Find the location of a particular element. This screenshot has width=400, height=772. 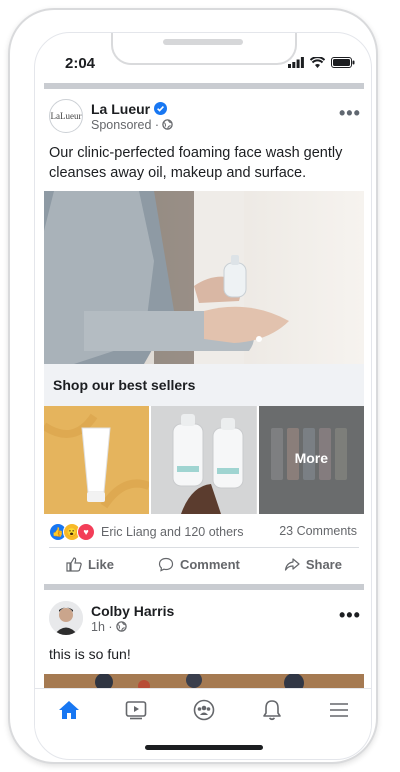

carousel-card-more: More is located at coordinates (311, 460).